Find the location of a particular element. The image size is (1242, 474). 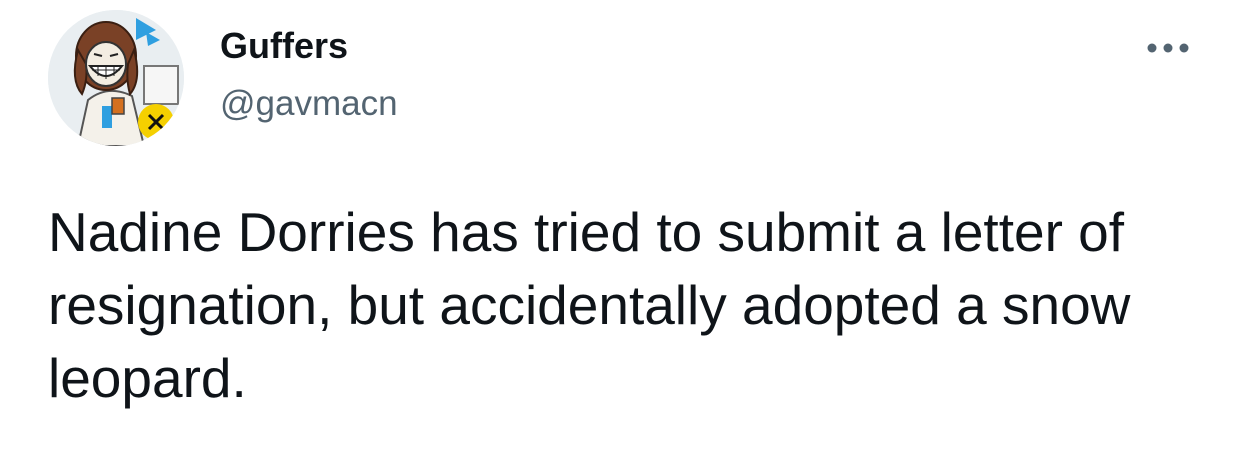

more-options-button is located at coordinates (1168, 48).